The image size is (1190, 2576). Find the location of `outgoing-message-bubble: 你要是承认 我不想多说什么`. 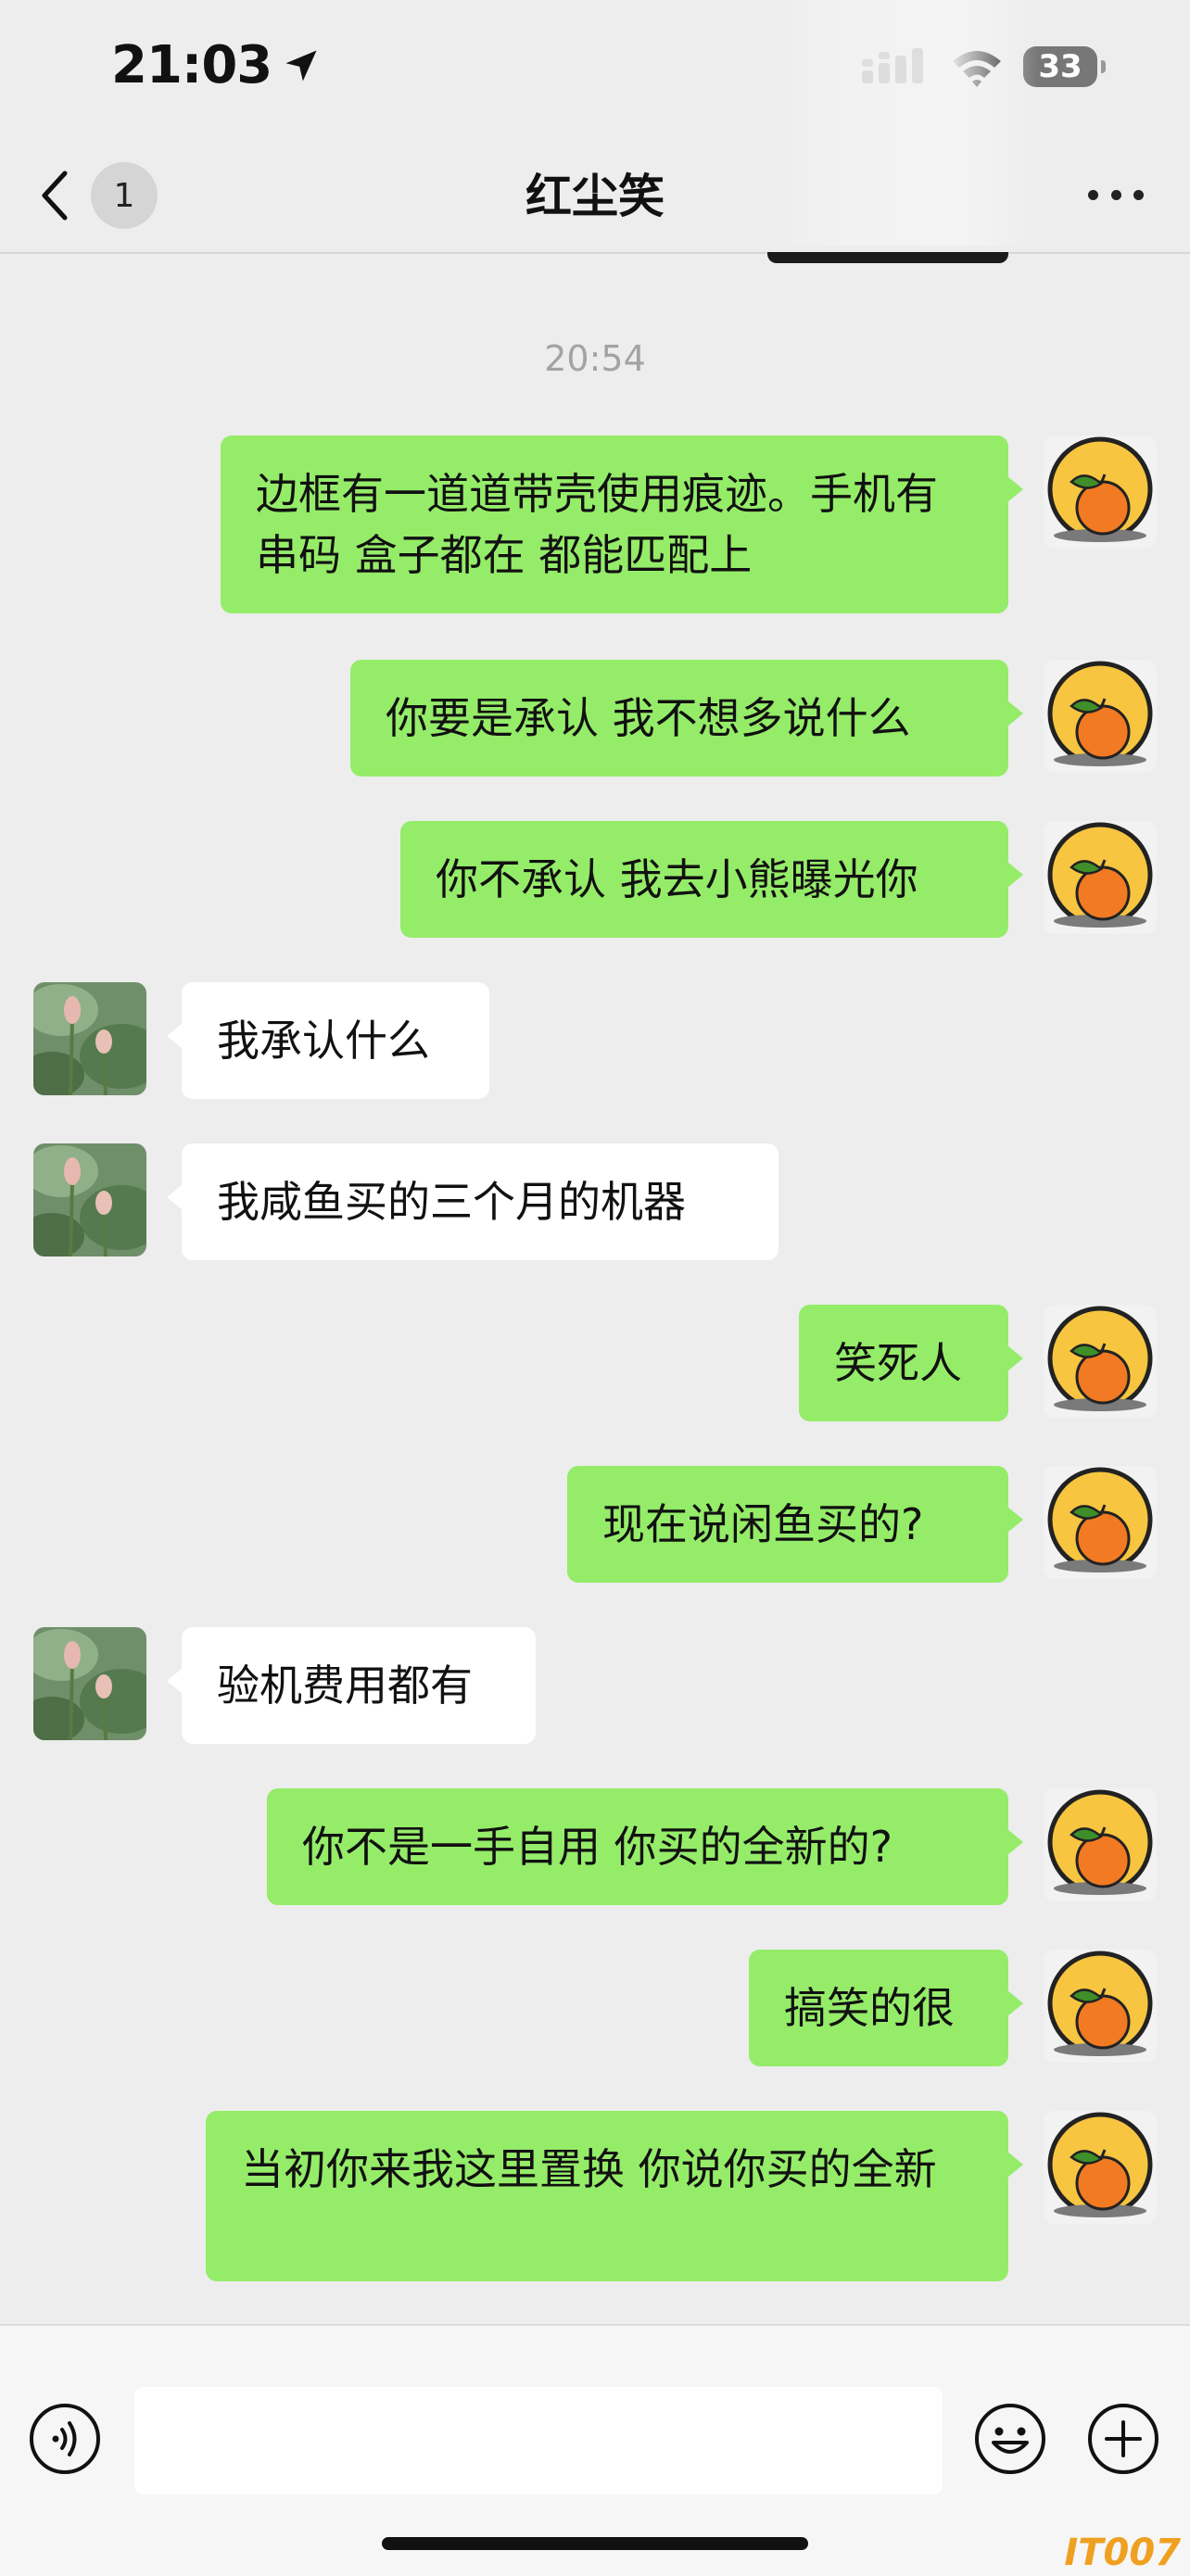

outgoing-message-bubble: 你要是承认 我不想多说什么 is located at coordinates (686, 718).